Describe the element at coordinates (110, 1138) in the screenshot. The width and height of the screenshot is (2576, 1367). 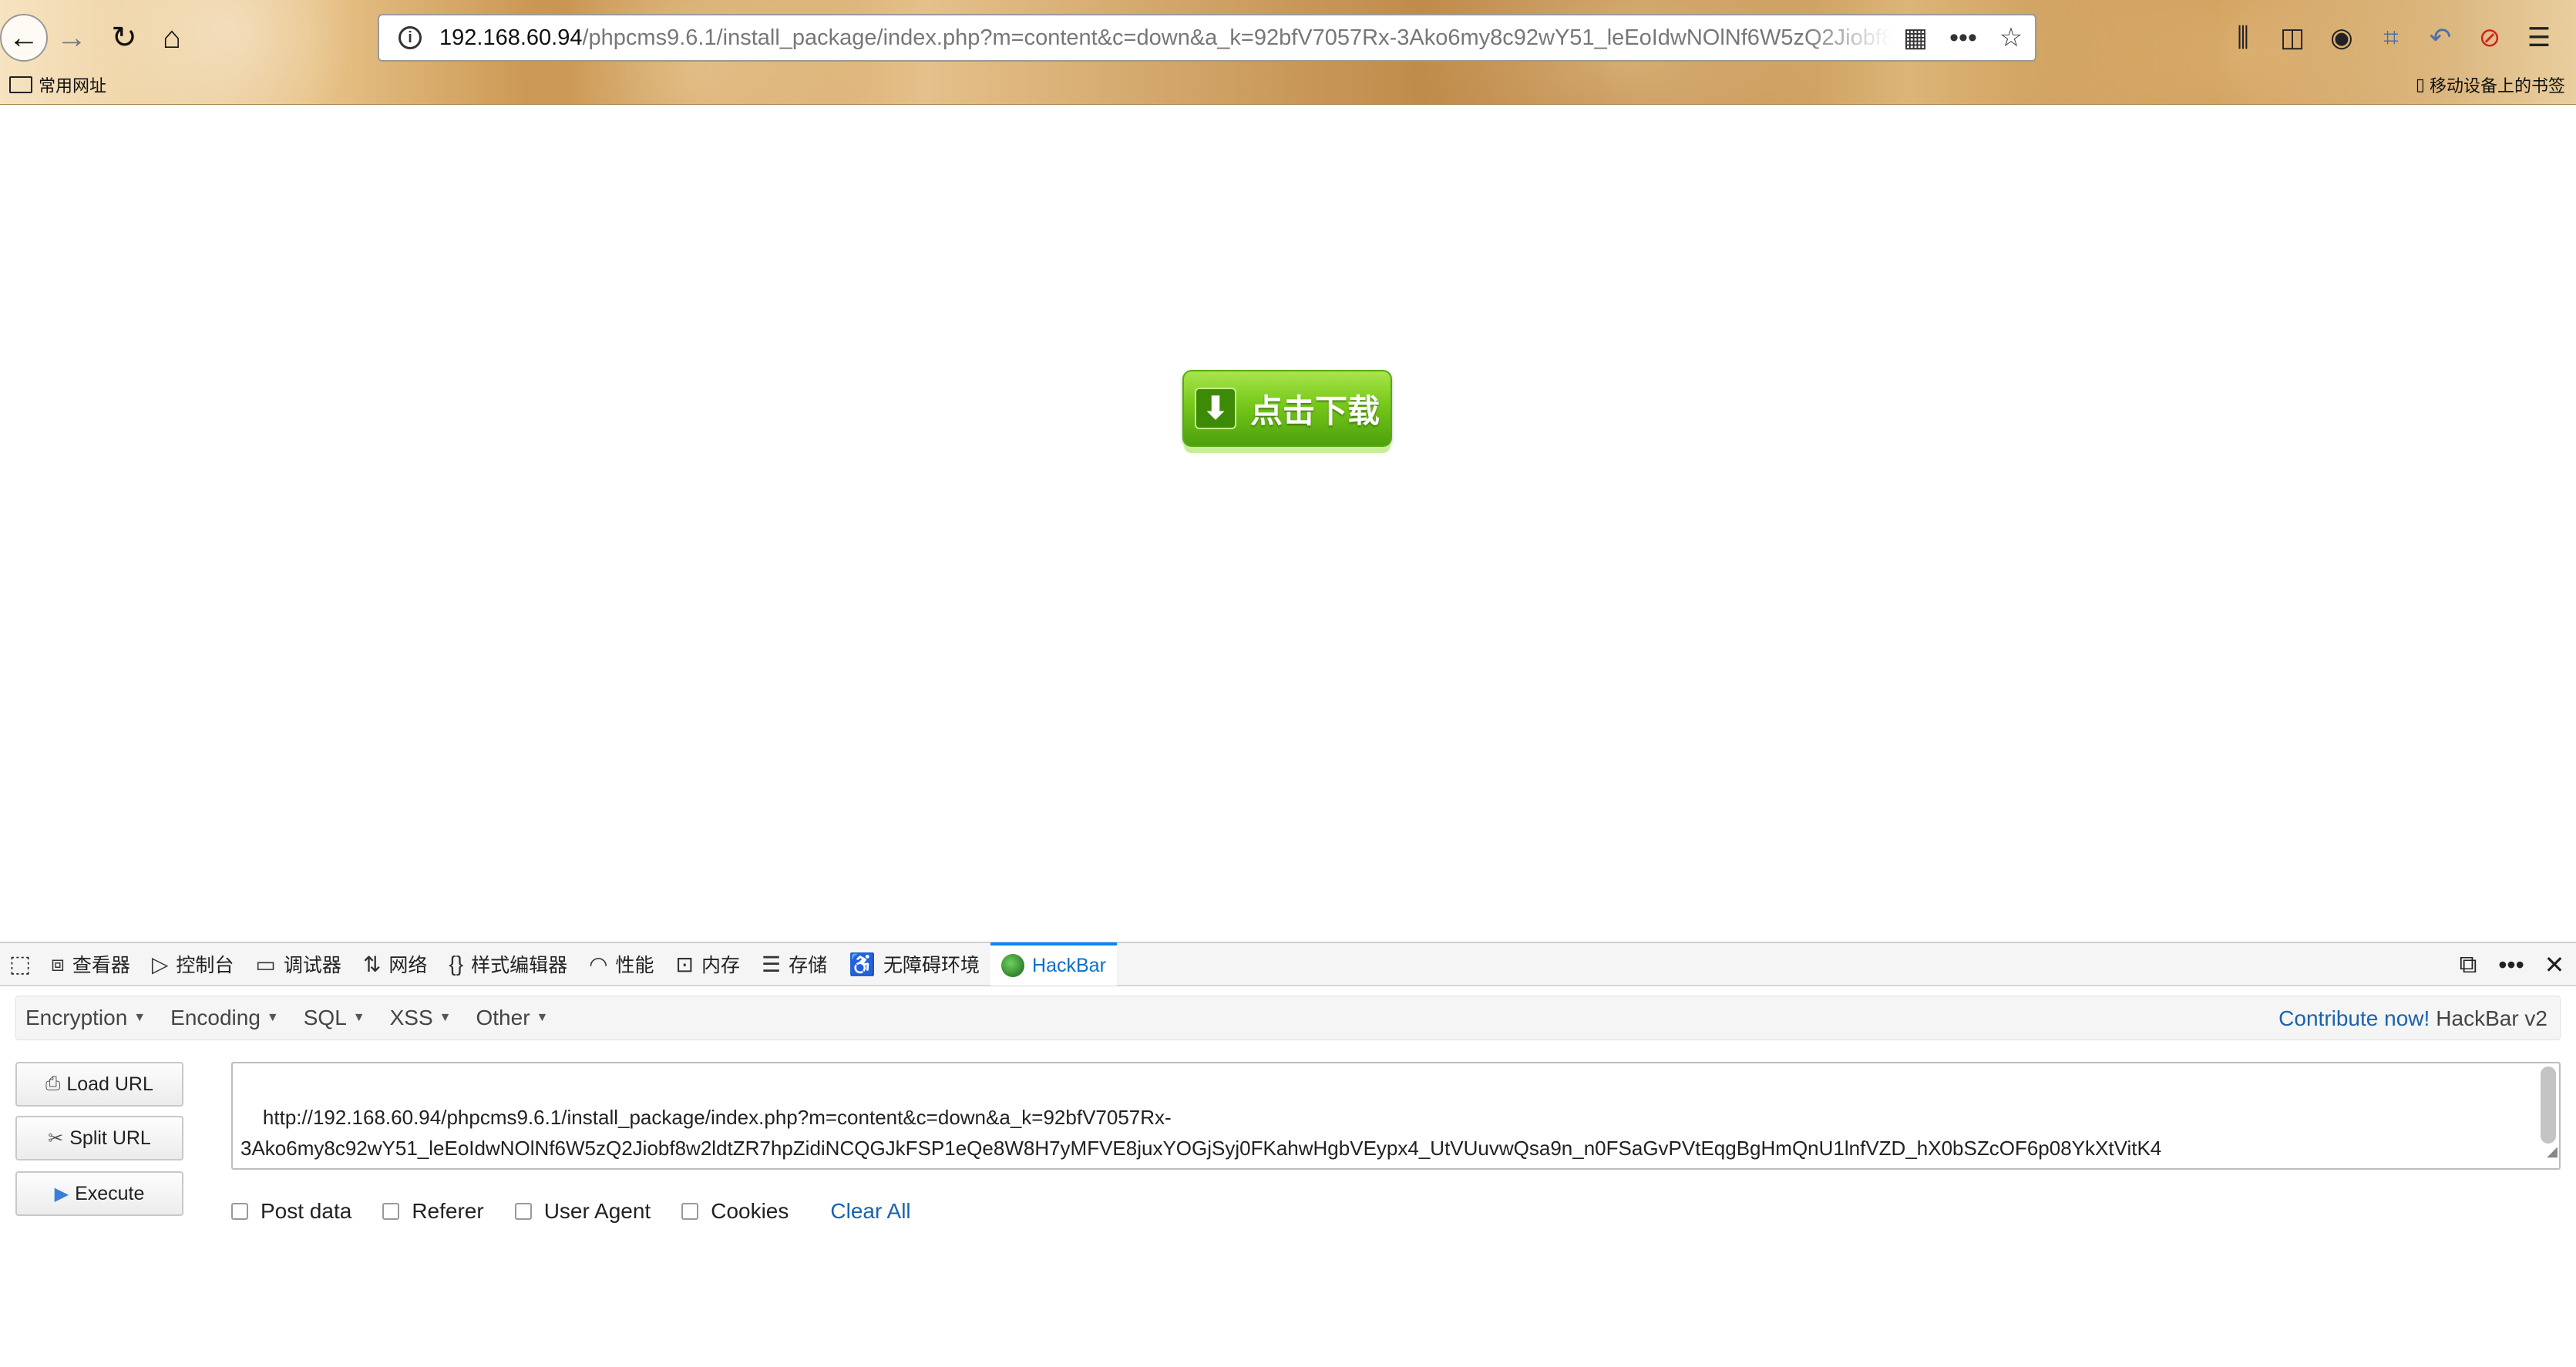
I see `split-url-label: Split URL` at that location.